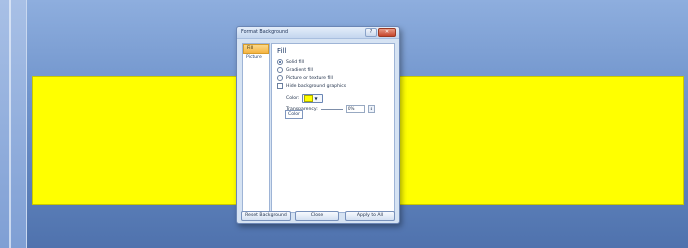 The height and width of the screenshot is (248, 688). I want to click on window-controls: ? ✕, so click(380, 32).